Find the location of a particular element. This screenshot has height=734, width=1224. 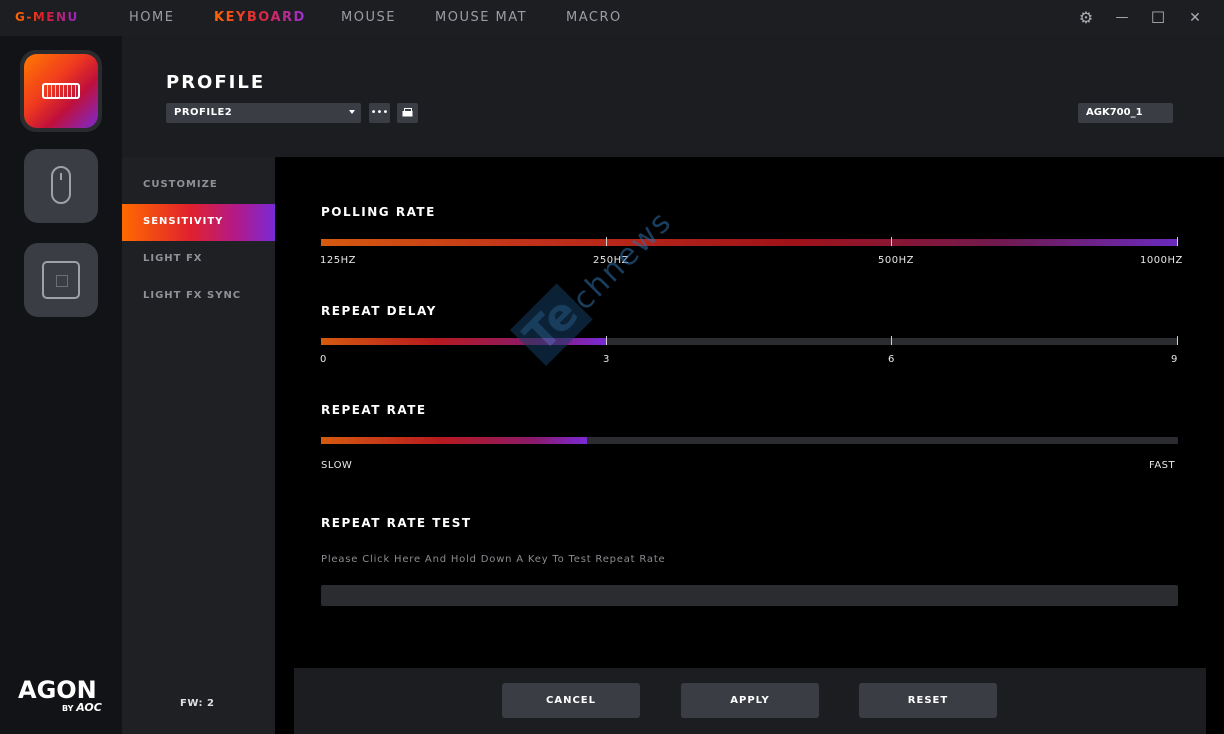

repeat-rate-slider is located at coordinates (749, 440).